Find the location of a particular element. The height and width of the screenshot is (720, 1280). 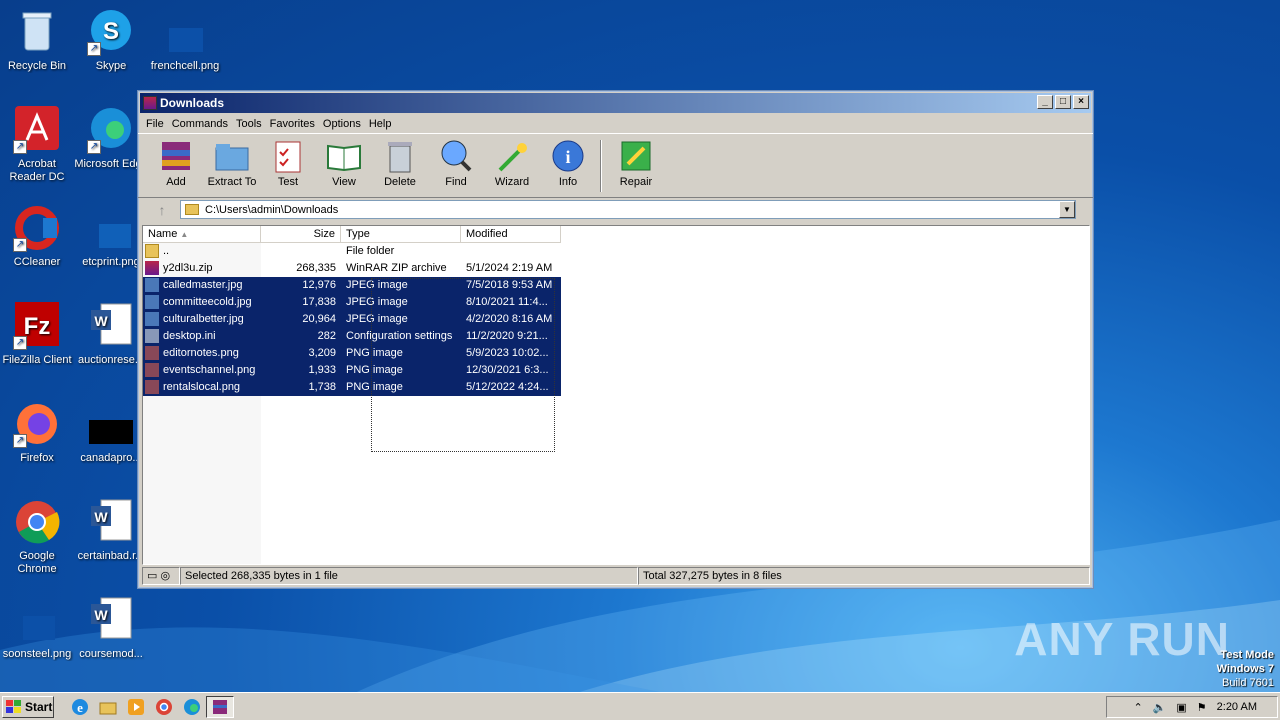

network-icon: ▣ is located at coordinates (1181, 707).